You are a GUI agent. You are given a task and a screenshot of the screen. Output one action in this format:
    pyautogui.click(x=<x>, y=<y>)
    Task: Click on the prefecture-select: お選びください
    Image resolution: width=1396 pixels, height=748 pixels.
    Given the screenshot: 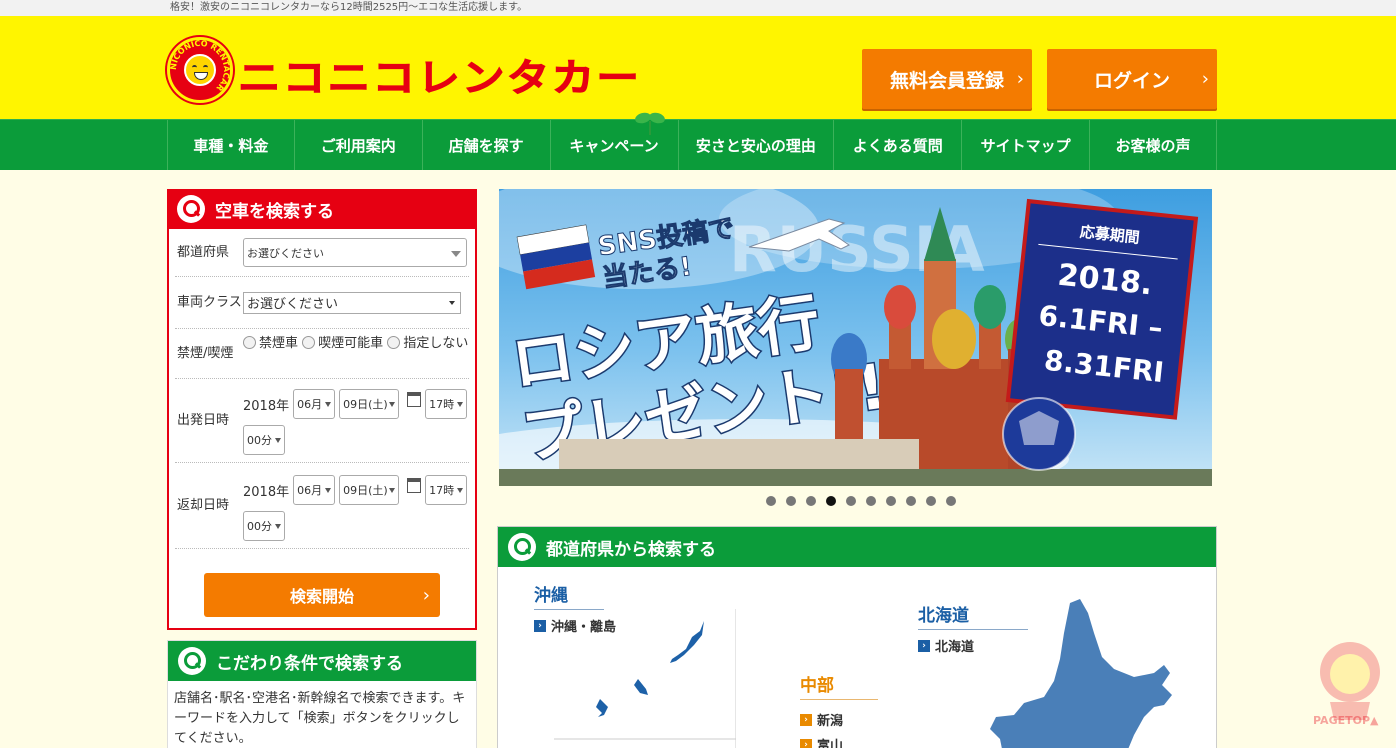 What is the action you would take?
    pyautogui.click(x=355, y=252)
    